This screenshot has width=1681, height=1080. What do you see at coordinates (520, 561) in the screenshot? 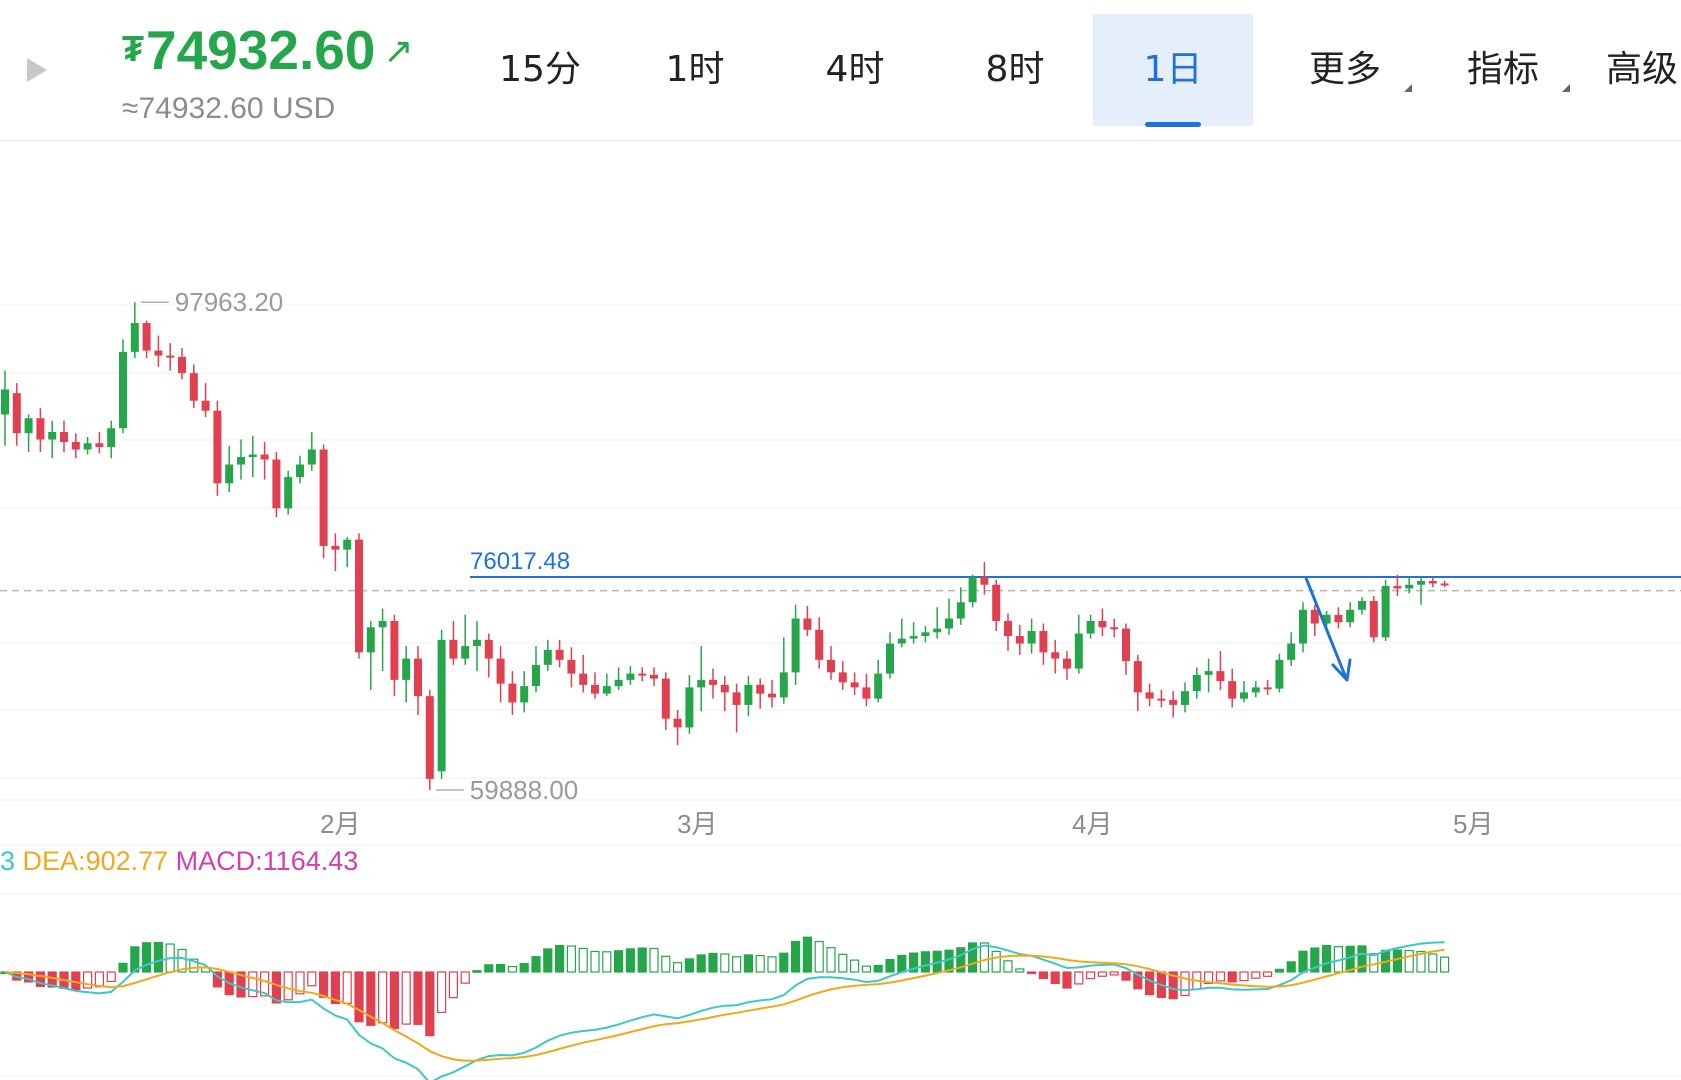
I see `level-label: 76017.48` at bounding box center [520, 561].